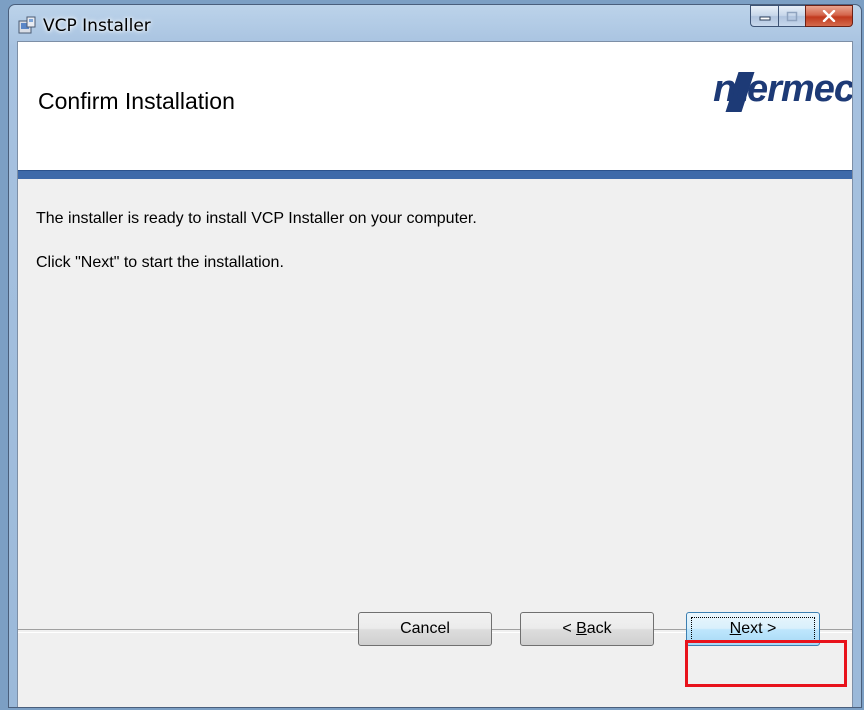 The height and width of the screenshot is (710, 864). Describe the element at coordinates (435, 93) in the screenshot. I see `header-banner: Confirm Installation ntermec` at that location.